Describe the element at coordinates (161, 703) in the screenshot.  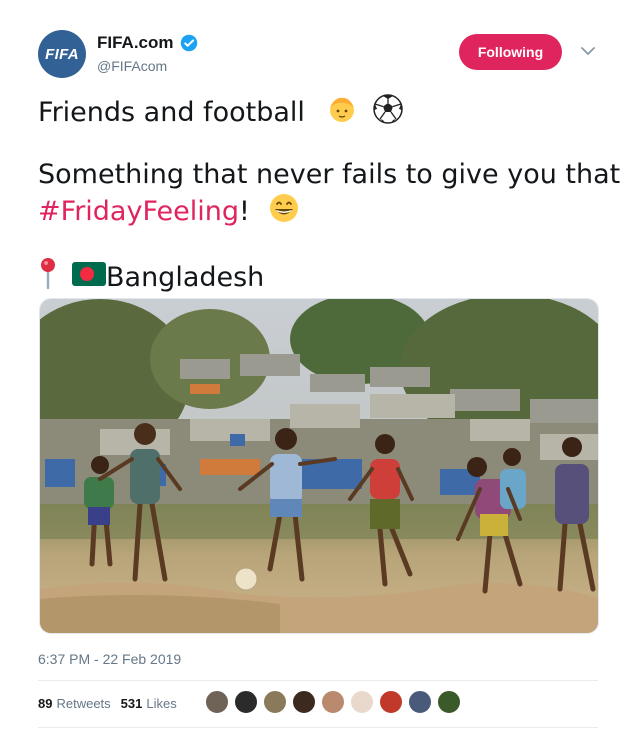
I see `likes-label: Likes` at that location.